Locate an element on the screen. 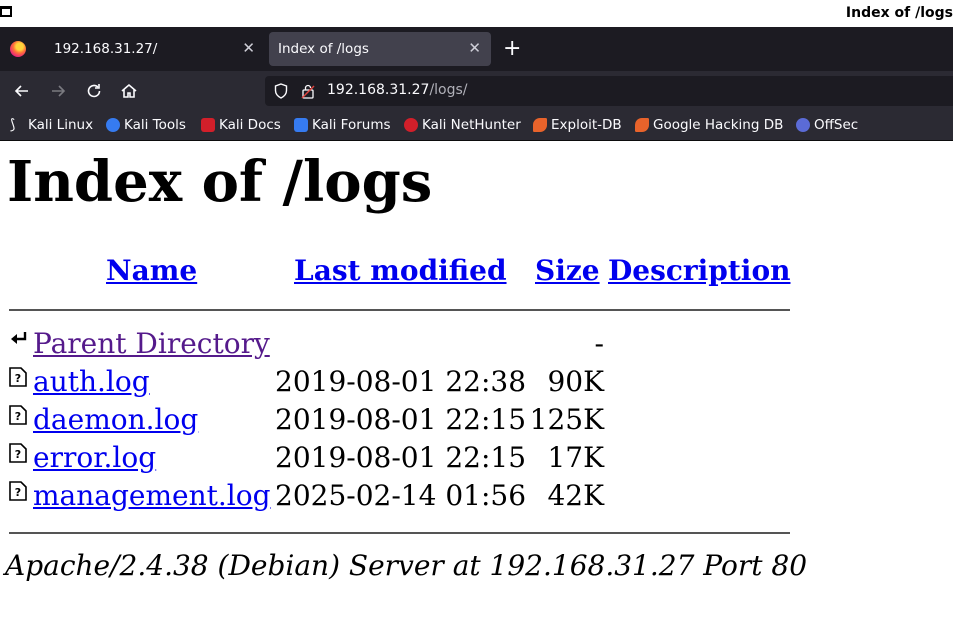 This screenshot has height=641, width=953. file-size: 17K is located at coordinates (575, 457).